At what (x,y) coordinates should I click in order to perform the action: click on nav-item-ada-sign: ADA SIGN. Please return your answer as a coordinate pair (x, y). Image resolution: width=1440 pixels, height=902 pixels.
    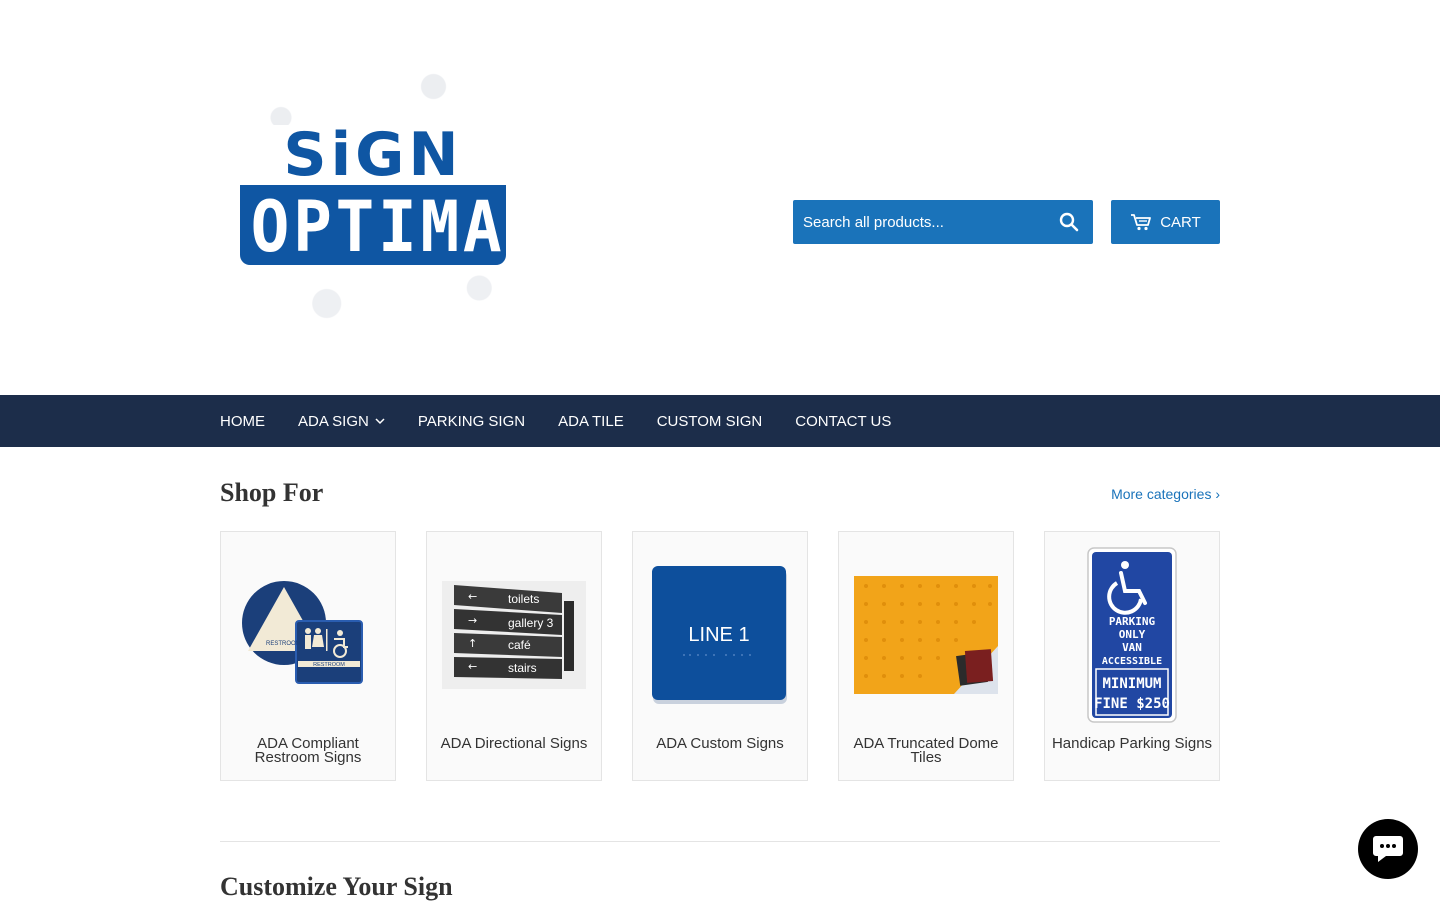
    Looking at the image, I should click on (341, 421).